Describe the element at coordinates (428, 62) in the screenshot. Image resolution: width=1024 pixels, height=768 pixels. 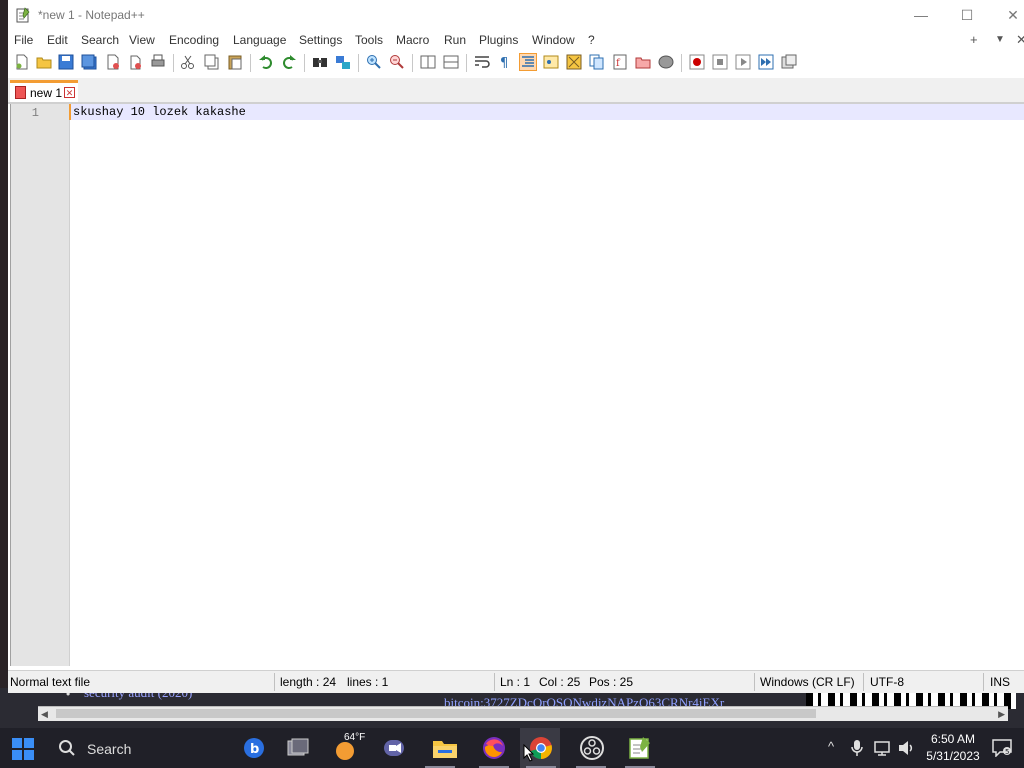
I see `sync-vertical-icon` at that location.